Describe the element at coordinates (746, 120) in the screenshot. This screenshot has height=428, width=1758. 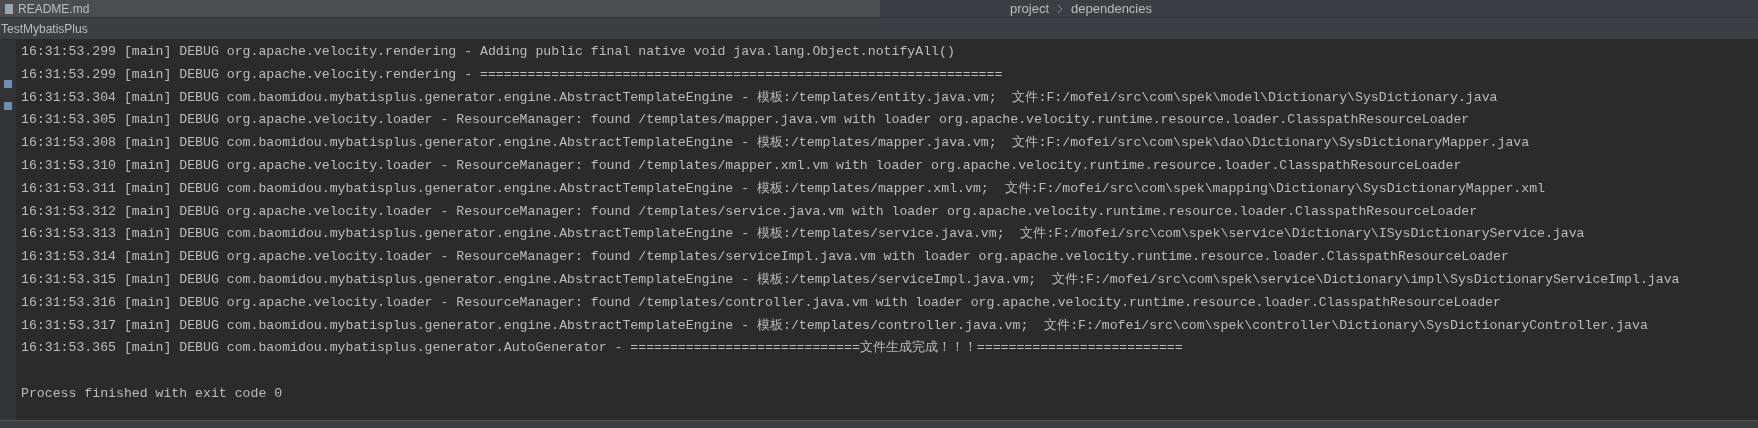
I see `console-line: 16:31:53.305 [main] DEBUG org.apache.velocity.loader - ResourceManager: found /templates/mapper.java.vm with loader org.apache.velocity.runtime.resource.loader.ClasspathResourceLoader` at that location.